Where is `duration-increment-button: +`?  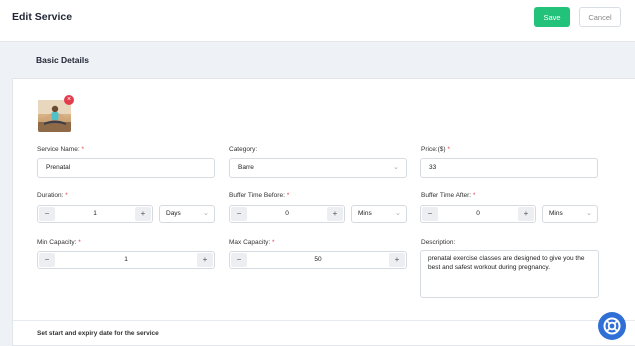 duration-increment-button: + is located at coordinates (143, 214).